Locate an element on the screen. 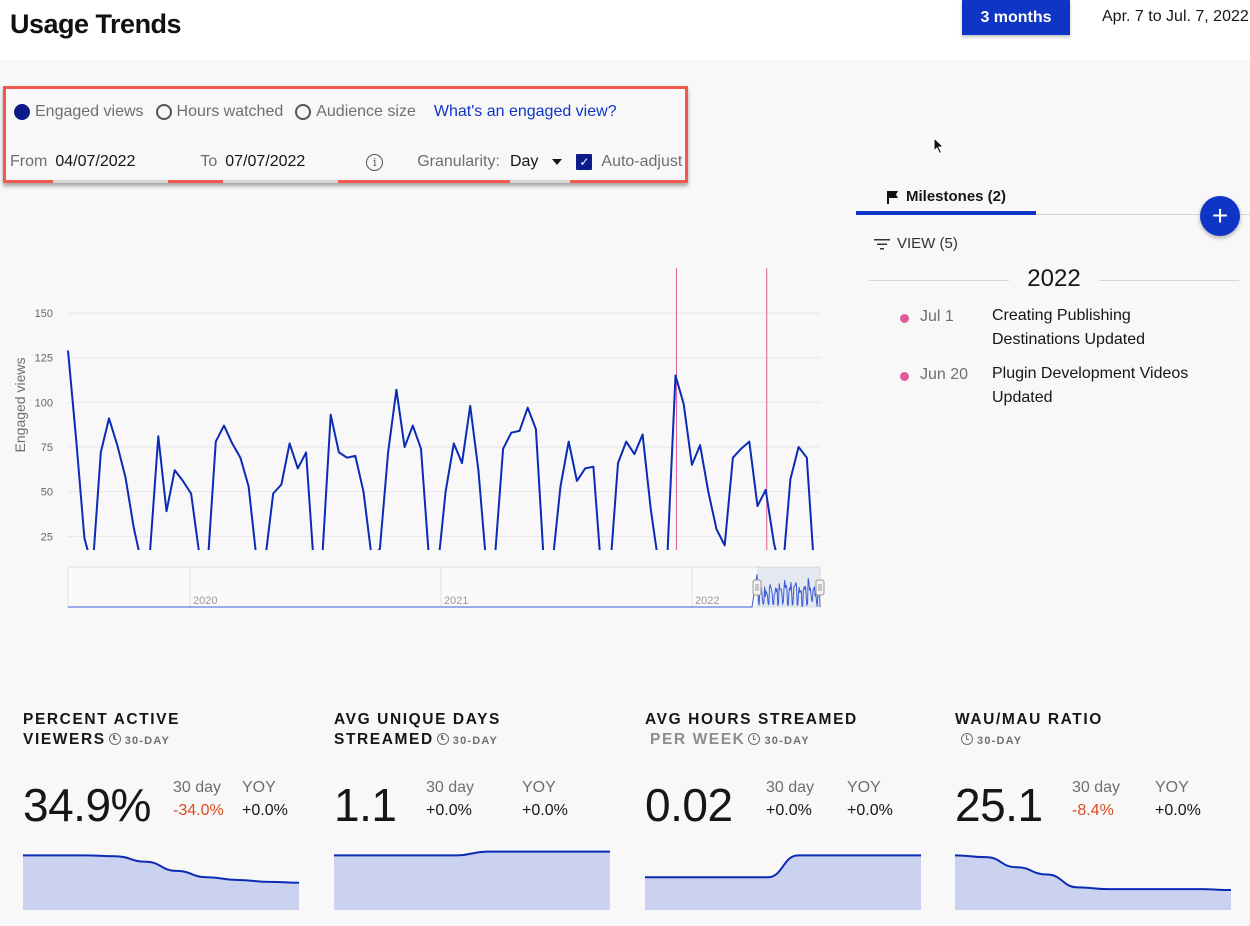 Image resolution: width=1250 pixels, height=926 pixels. milestone-title: Creating Publishing Destinations Updated is located at coordinates (1068, 327).